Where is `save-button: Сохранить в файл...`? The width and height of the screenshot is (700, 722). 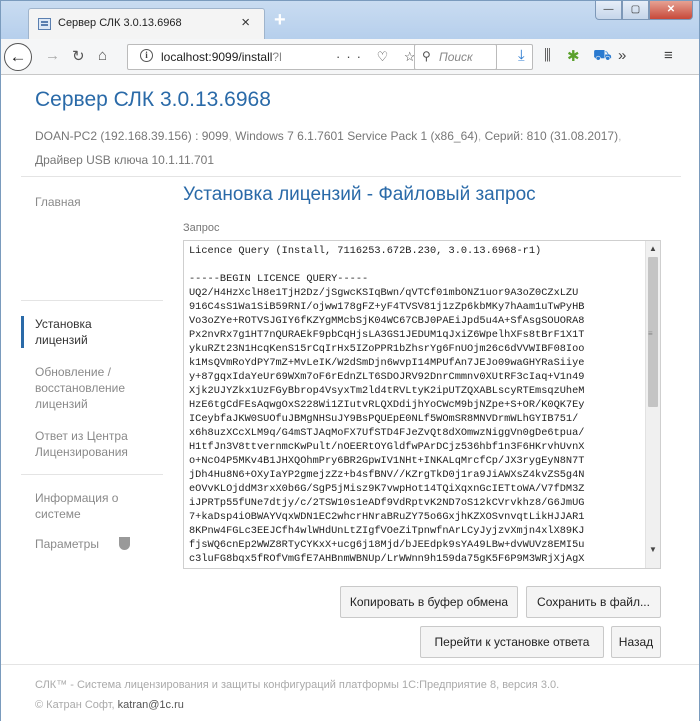
save-button: Сохранить в файл... is located at coordinates (593, 602).